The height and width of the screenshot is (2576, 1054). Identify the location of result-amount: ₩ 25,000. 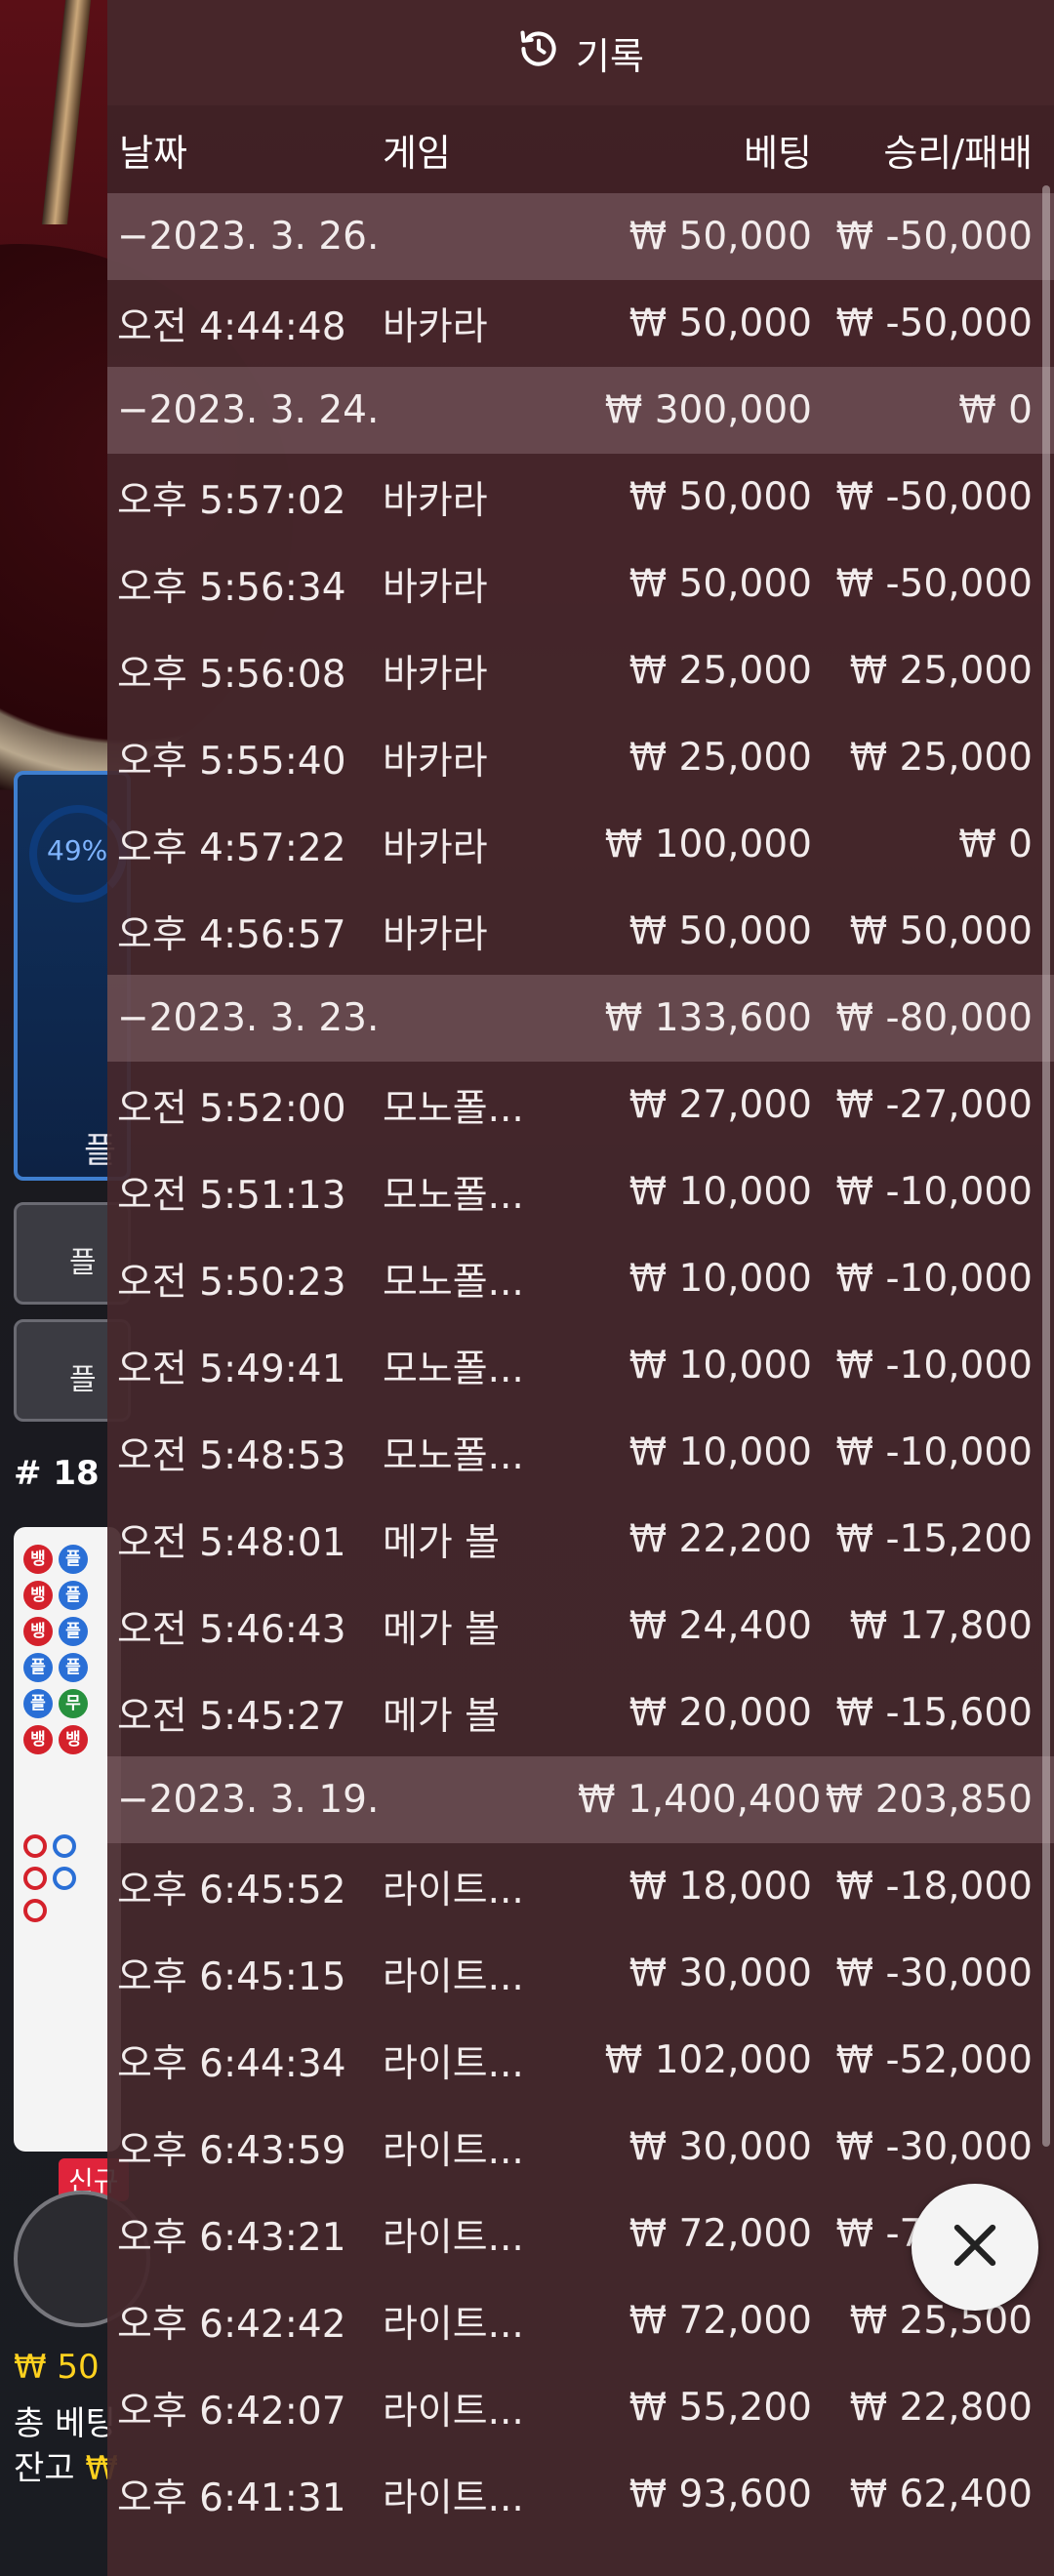
(941, 671).